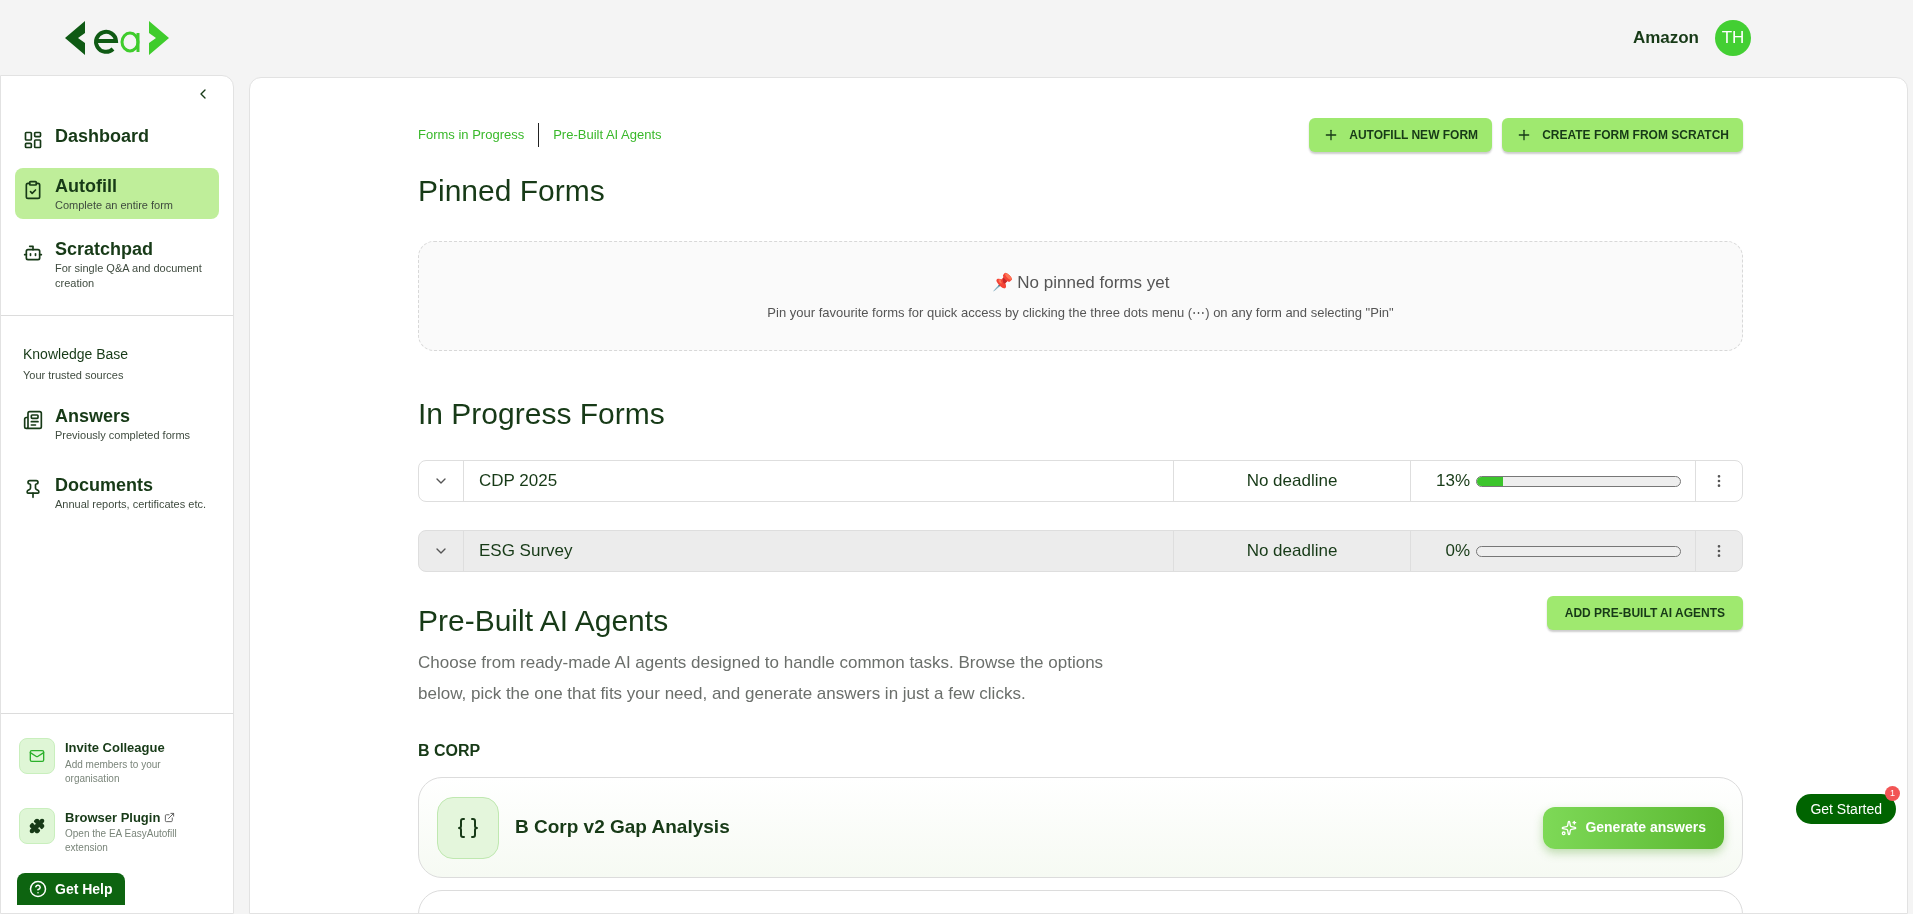  What do you see at coordinates (450, 751) in the screenshot?
I see `group-title: B CORP` at bounding box center [450, 751].